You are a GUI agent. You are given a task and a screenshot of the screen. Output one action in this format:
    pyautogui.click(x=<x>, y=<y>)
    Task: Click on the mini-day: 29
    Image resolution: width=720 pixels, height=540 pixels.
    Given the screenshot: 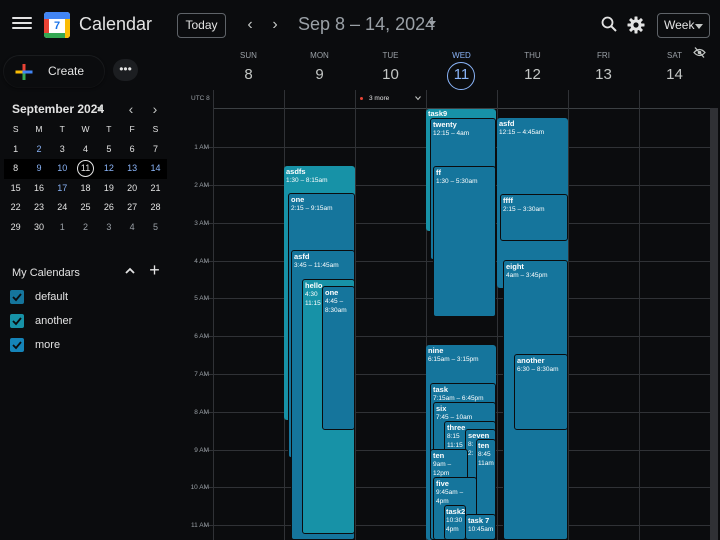 What is the action you would take?
    pyautogui.click(x=15, y=228)
    